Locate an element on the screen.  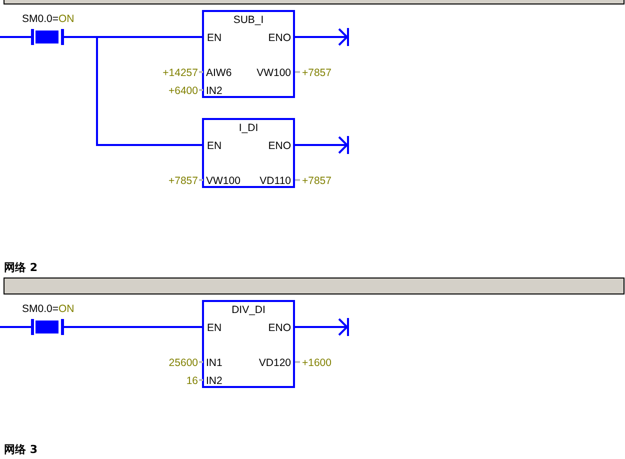
input-value: +14257 is located at coordinates (180, 73).